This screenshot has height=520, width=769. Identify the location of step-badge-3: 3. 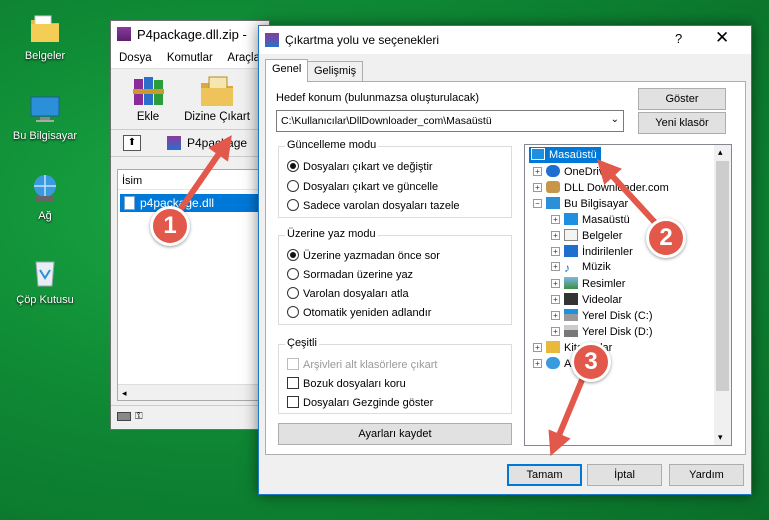
(591, 362).